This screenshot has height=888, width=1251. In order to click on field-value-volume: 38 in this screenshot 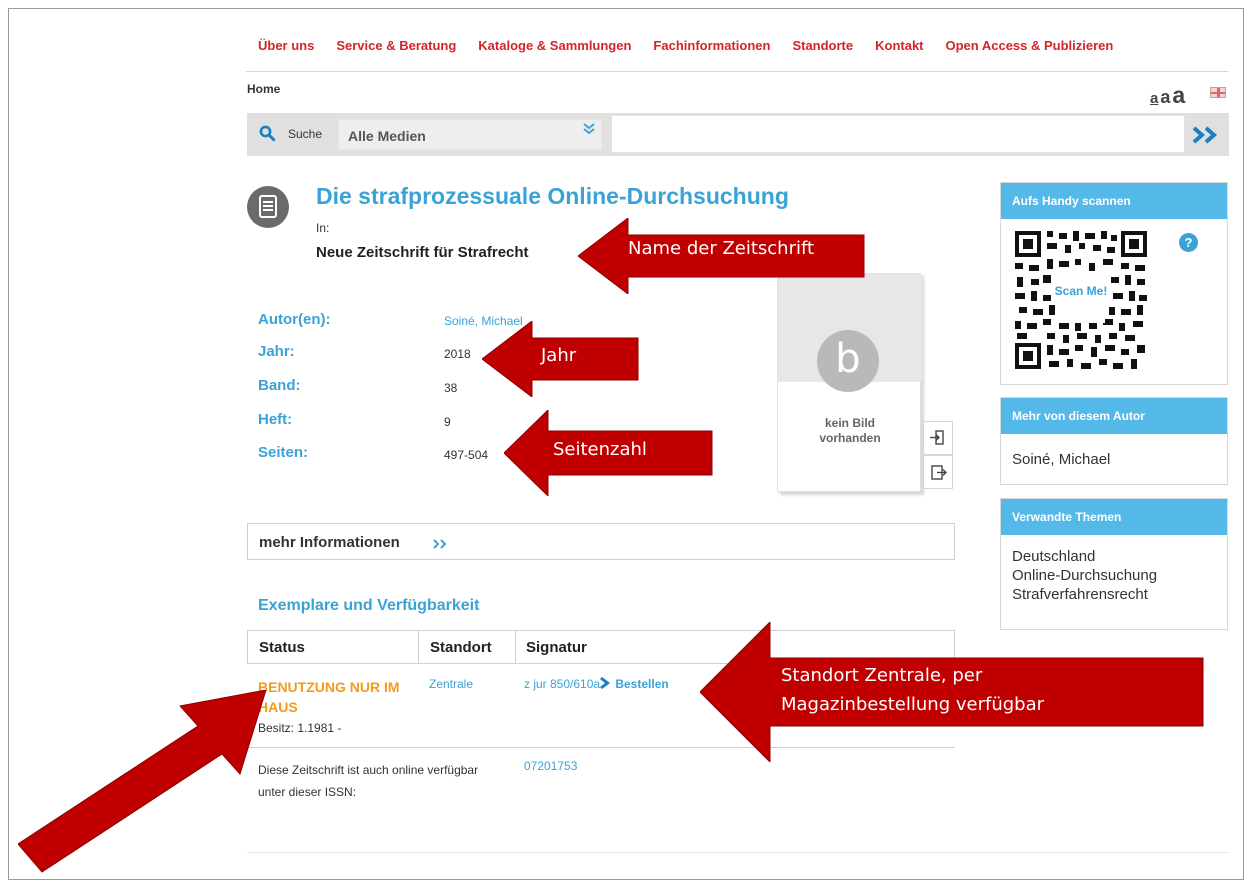, I will do `click(451, 388)`.